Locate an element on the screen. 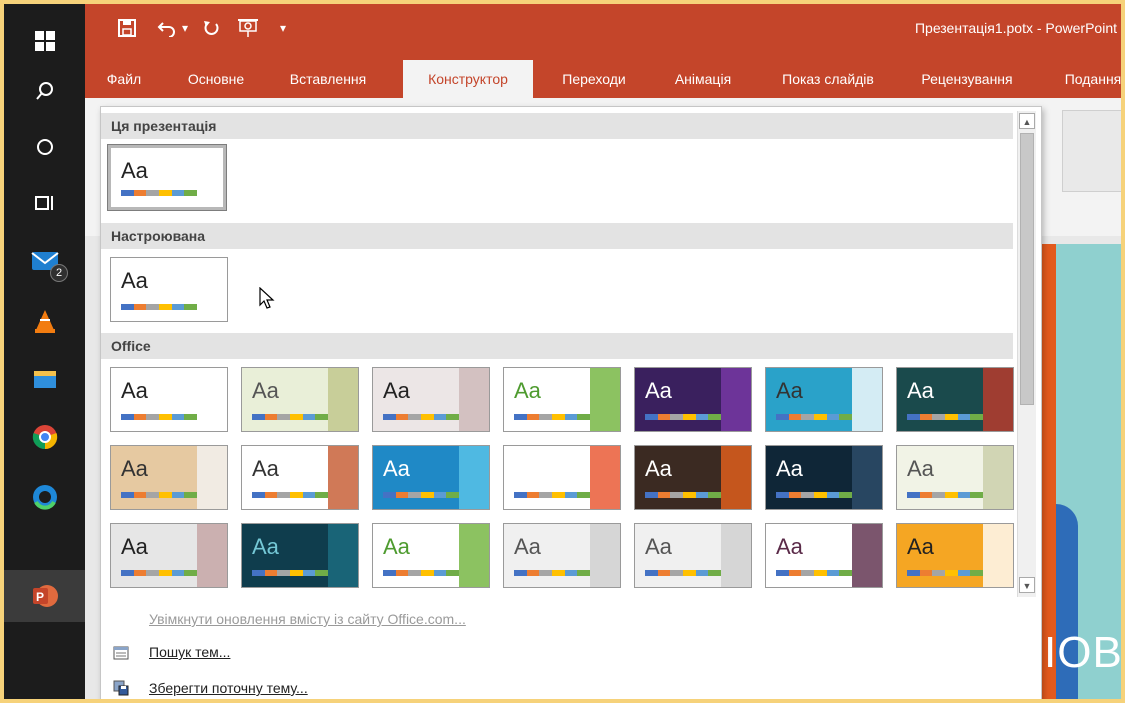  tab-home: Основне is located at coordinates (216, 81).